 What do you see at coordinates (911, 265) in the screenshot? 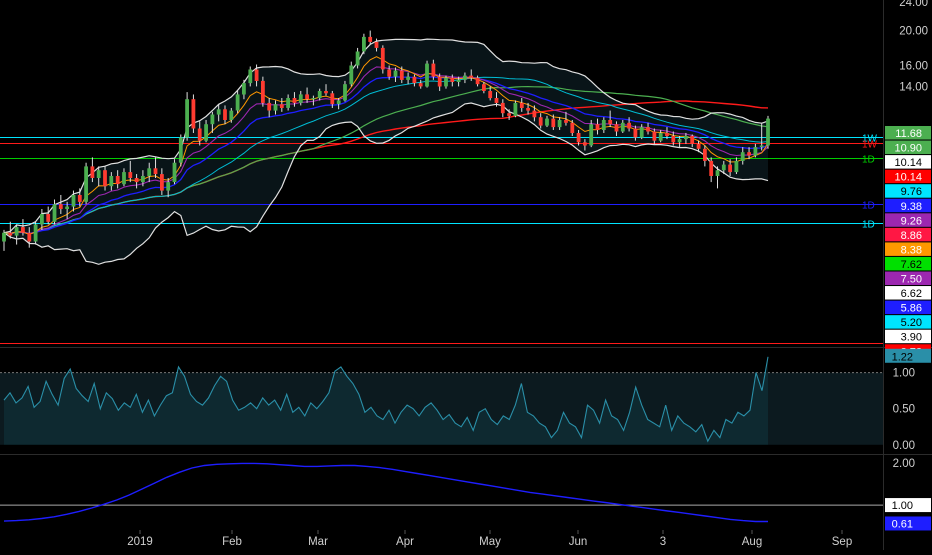
I see `price-badge-label: 7.62` at bounding box center [911, 265].